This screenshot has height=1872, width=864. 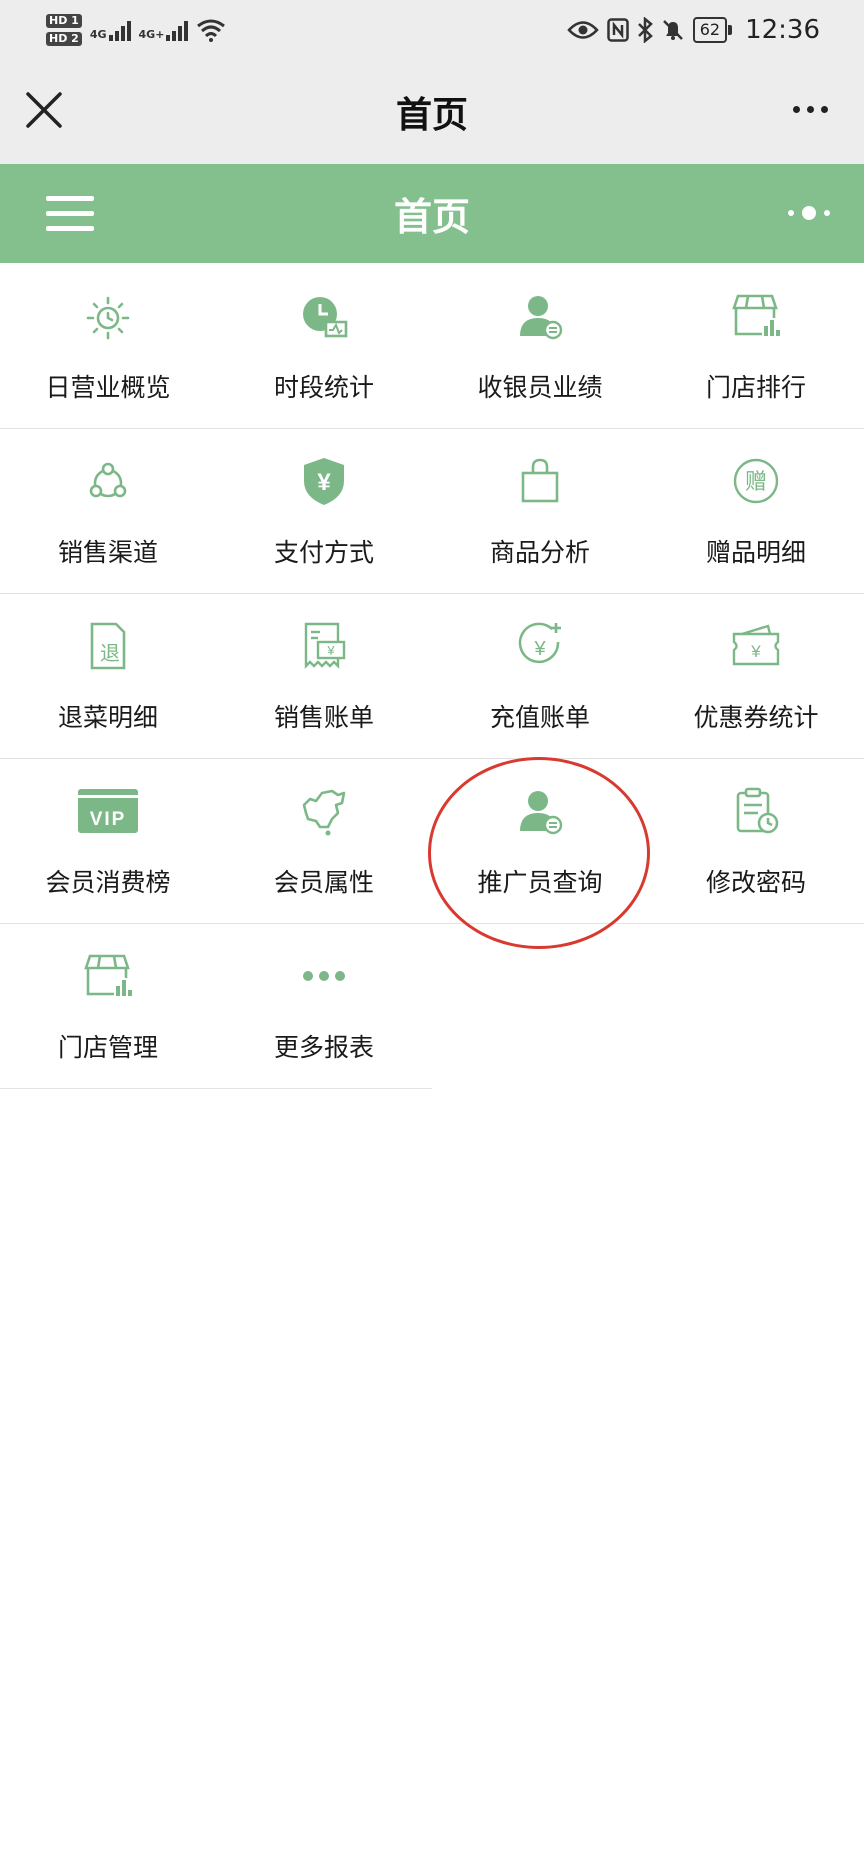 I want to click on battery-indicator: 62, so click(x=712, y=30).